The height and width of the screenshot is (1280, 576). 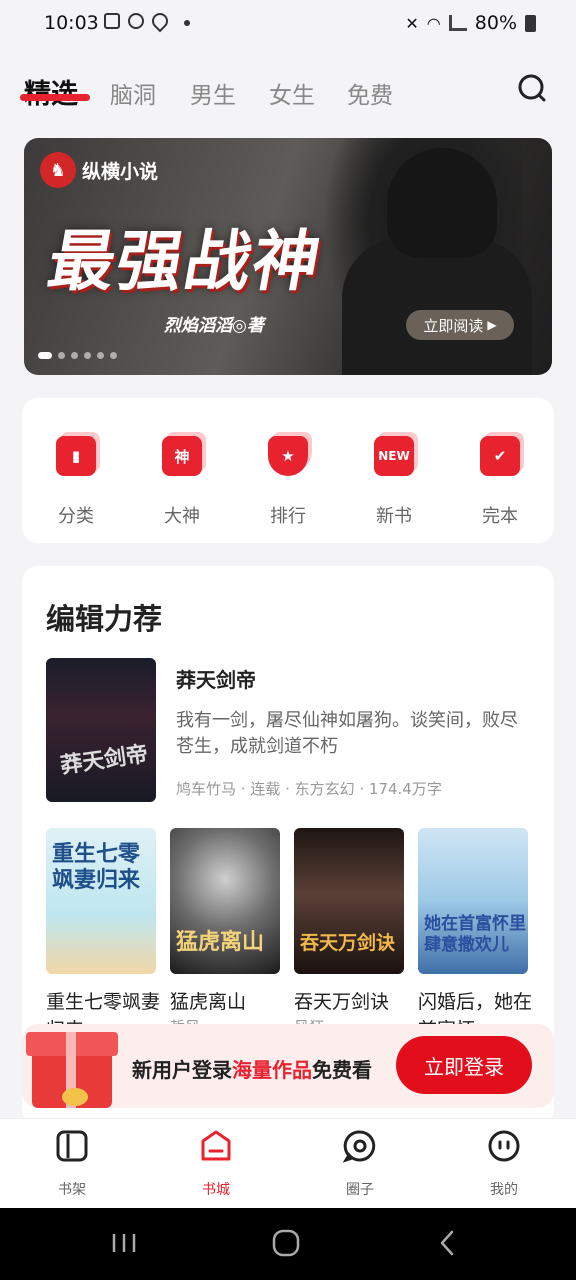 I want to click on banner-figure-head, so click(x=442, y=203).